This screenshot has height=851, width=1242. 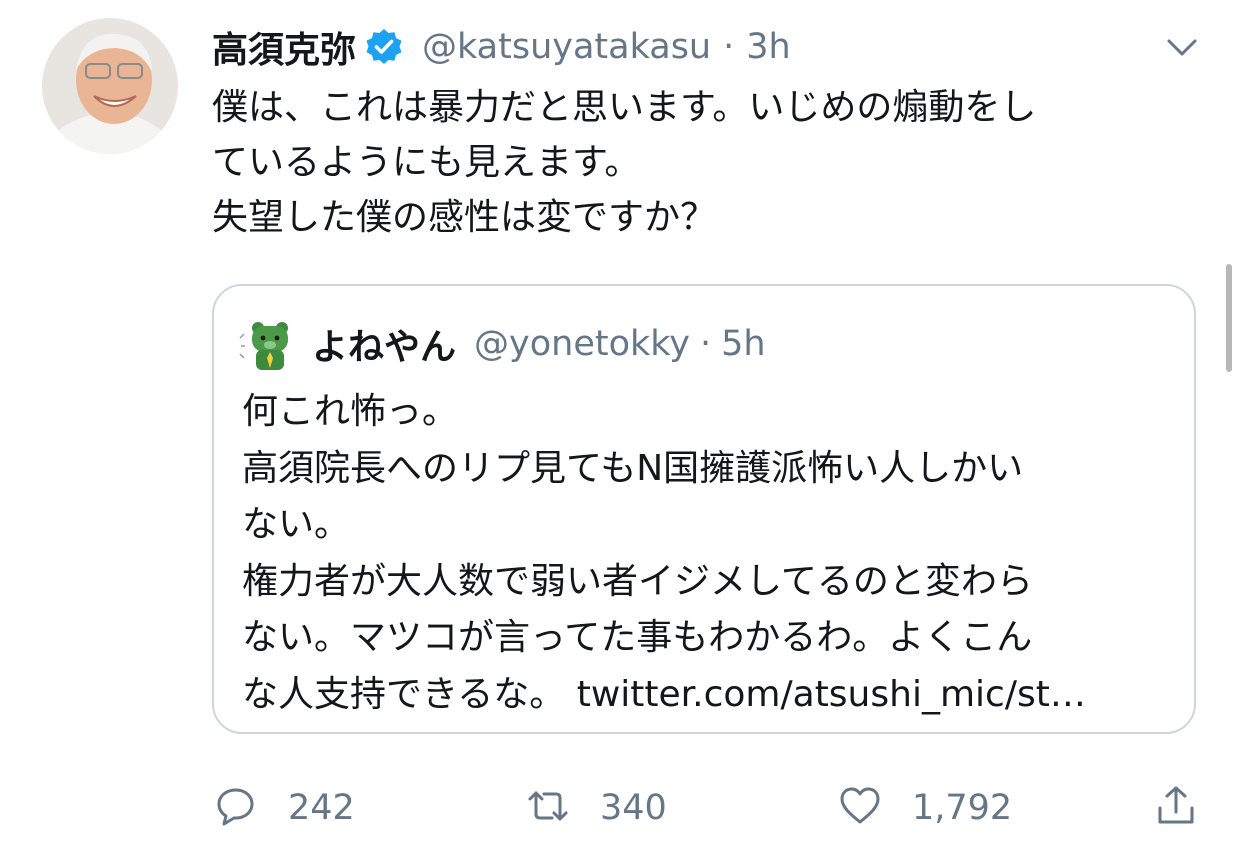 I want to click on retweet-icon, so click(x=548, y=808).